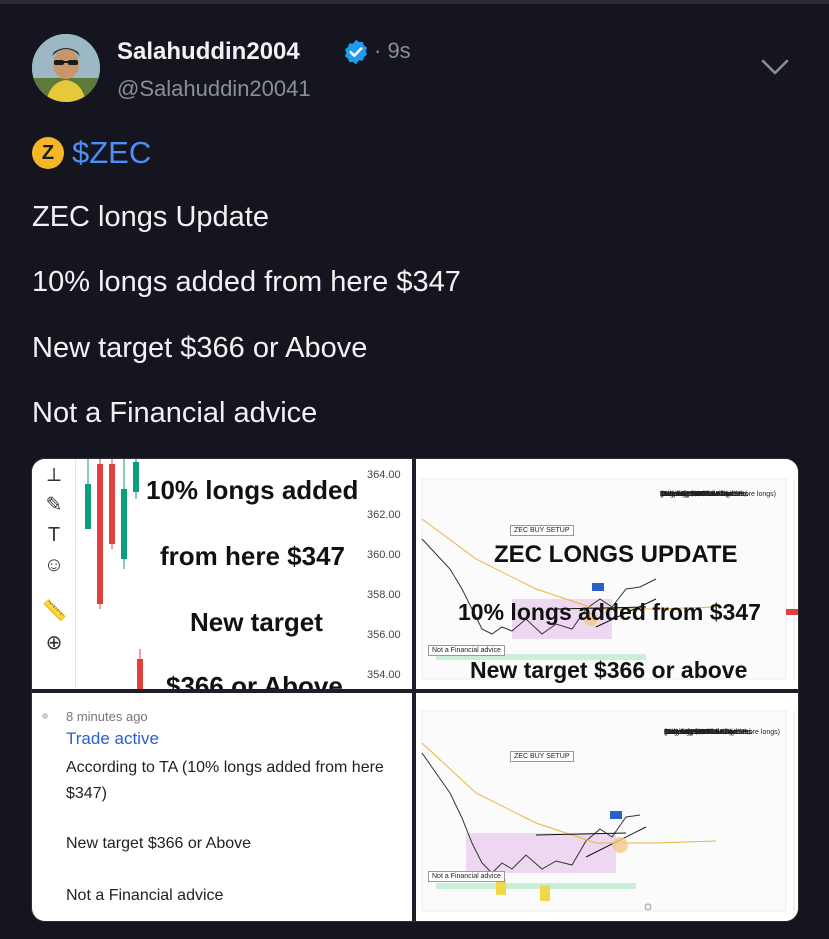  I want to click on update-body-3: New target $366 or Above, so click(159, 843).